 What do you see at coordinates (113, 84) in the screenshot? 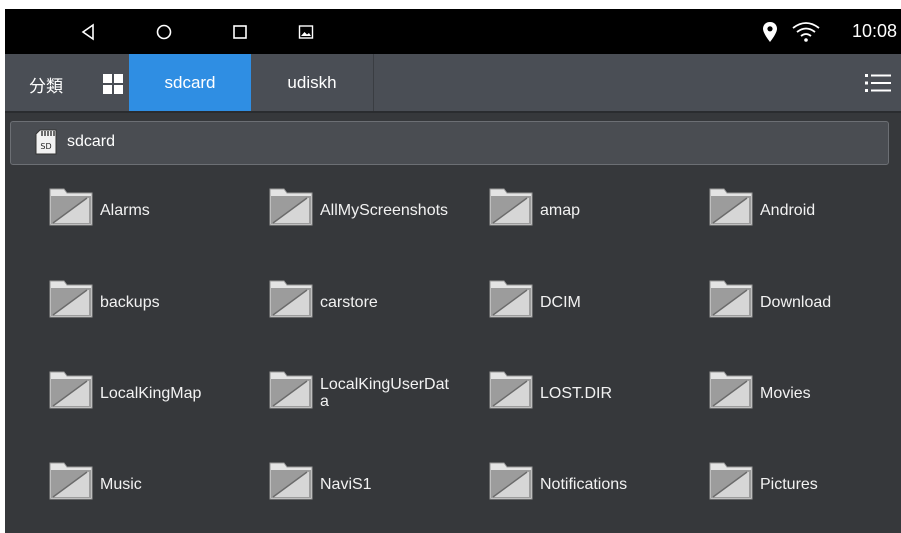
I see `grid-view-icon` at bounding box center [113, 84].